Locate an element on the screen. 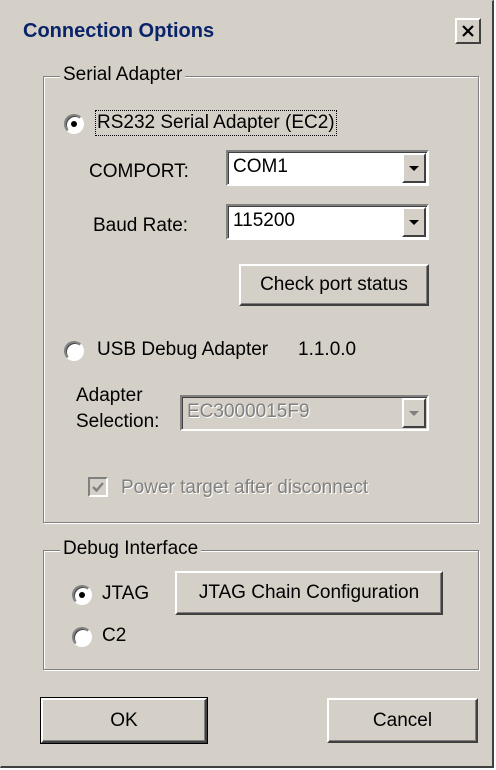  adapter-selection-label-line1: Adapter is located at coordinates (109, 395).